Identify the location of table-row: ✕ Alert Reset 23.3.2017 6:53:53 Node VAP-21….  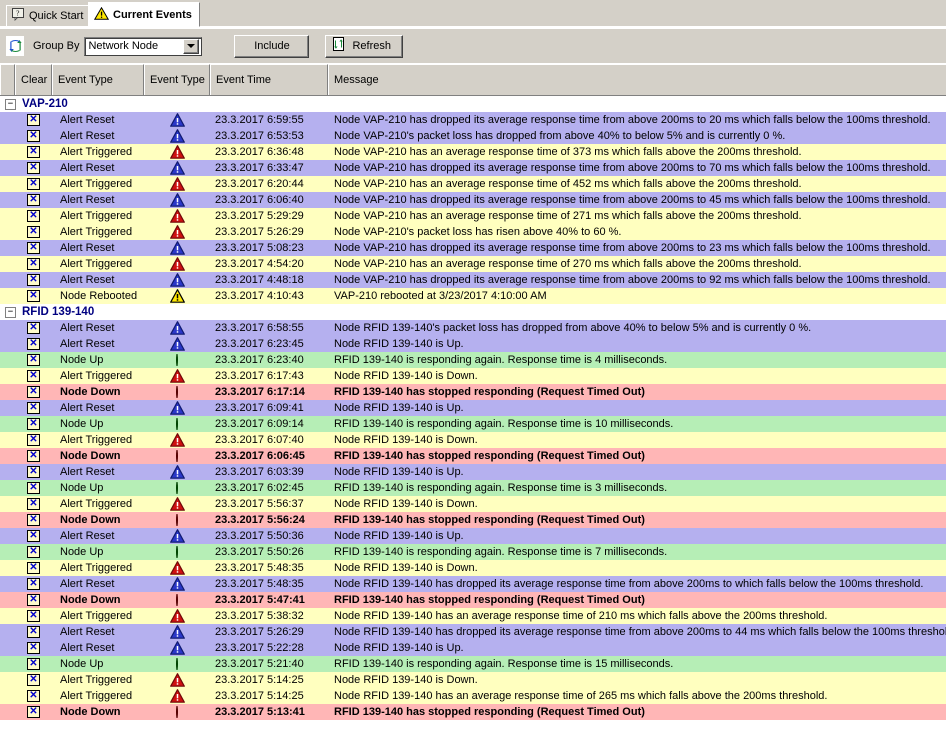
(473, 136).